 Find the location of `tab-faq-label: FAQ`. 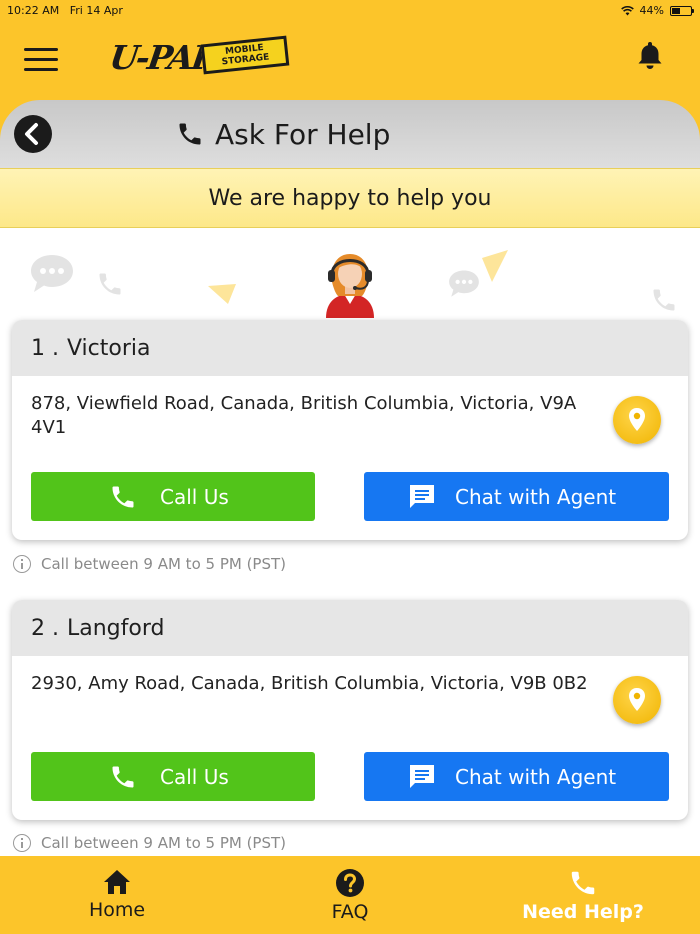

tab-faq-label: FAQ is located at coordinates (350, 912).